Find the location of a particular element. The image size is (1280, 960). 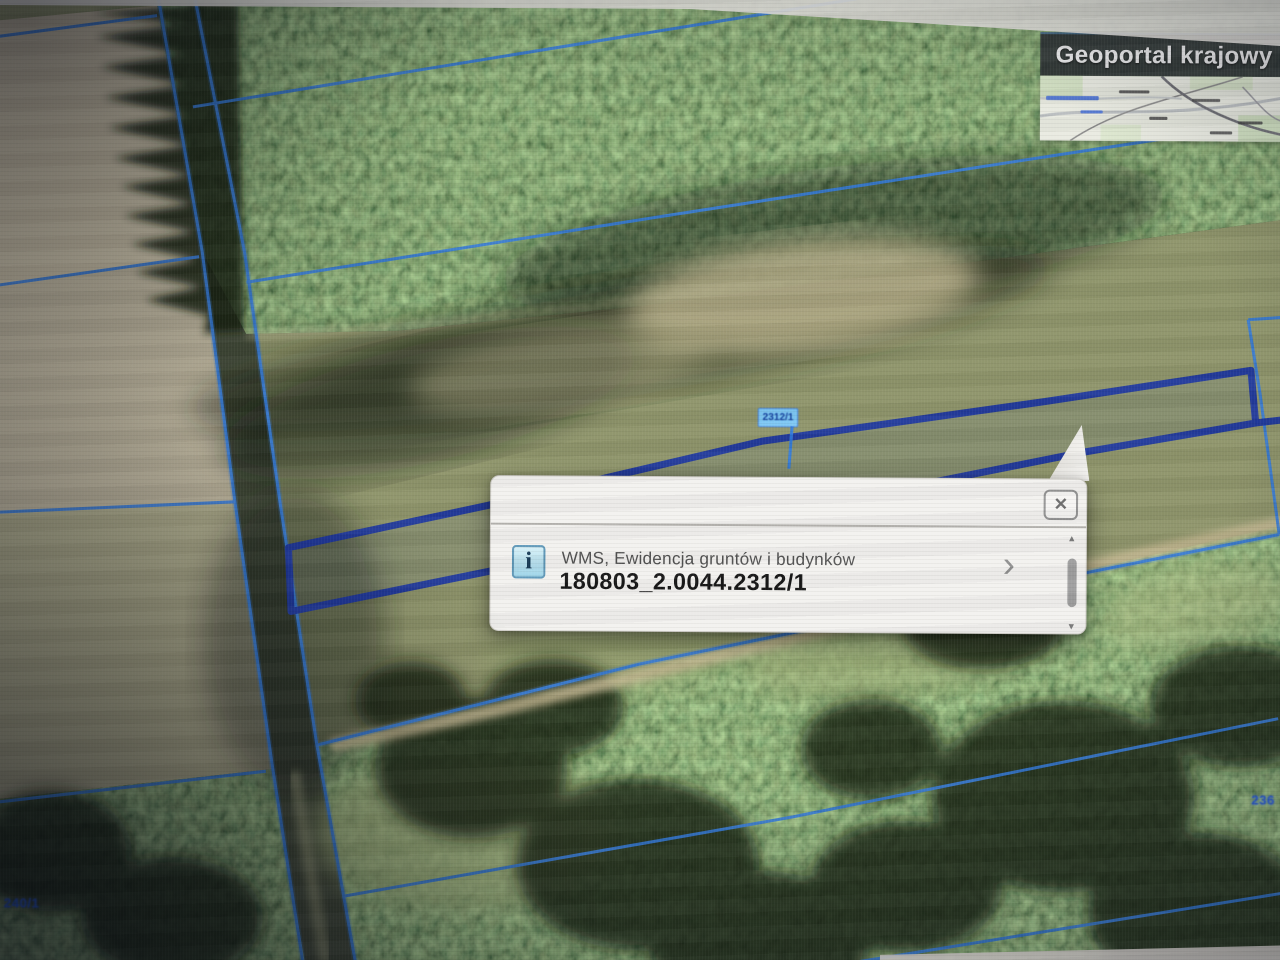

brand-title-bar: Geoportal krajowy is located at coordinates (1160, 55).